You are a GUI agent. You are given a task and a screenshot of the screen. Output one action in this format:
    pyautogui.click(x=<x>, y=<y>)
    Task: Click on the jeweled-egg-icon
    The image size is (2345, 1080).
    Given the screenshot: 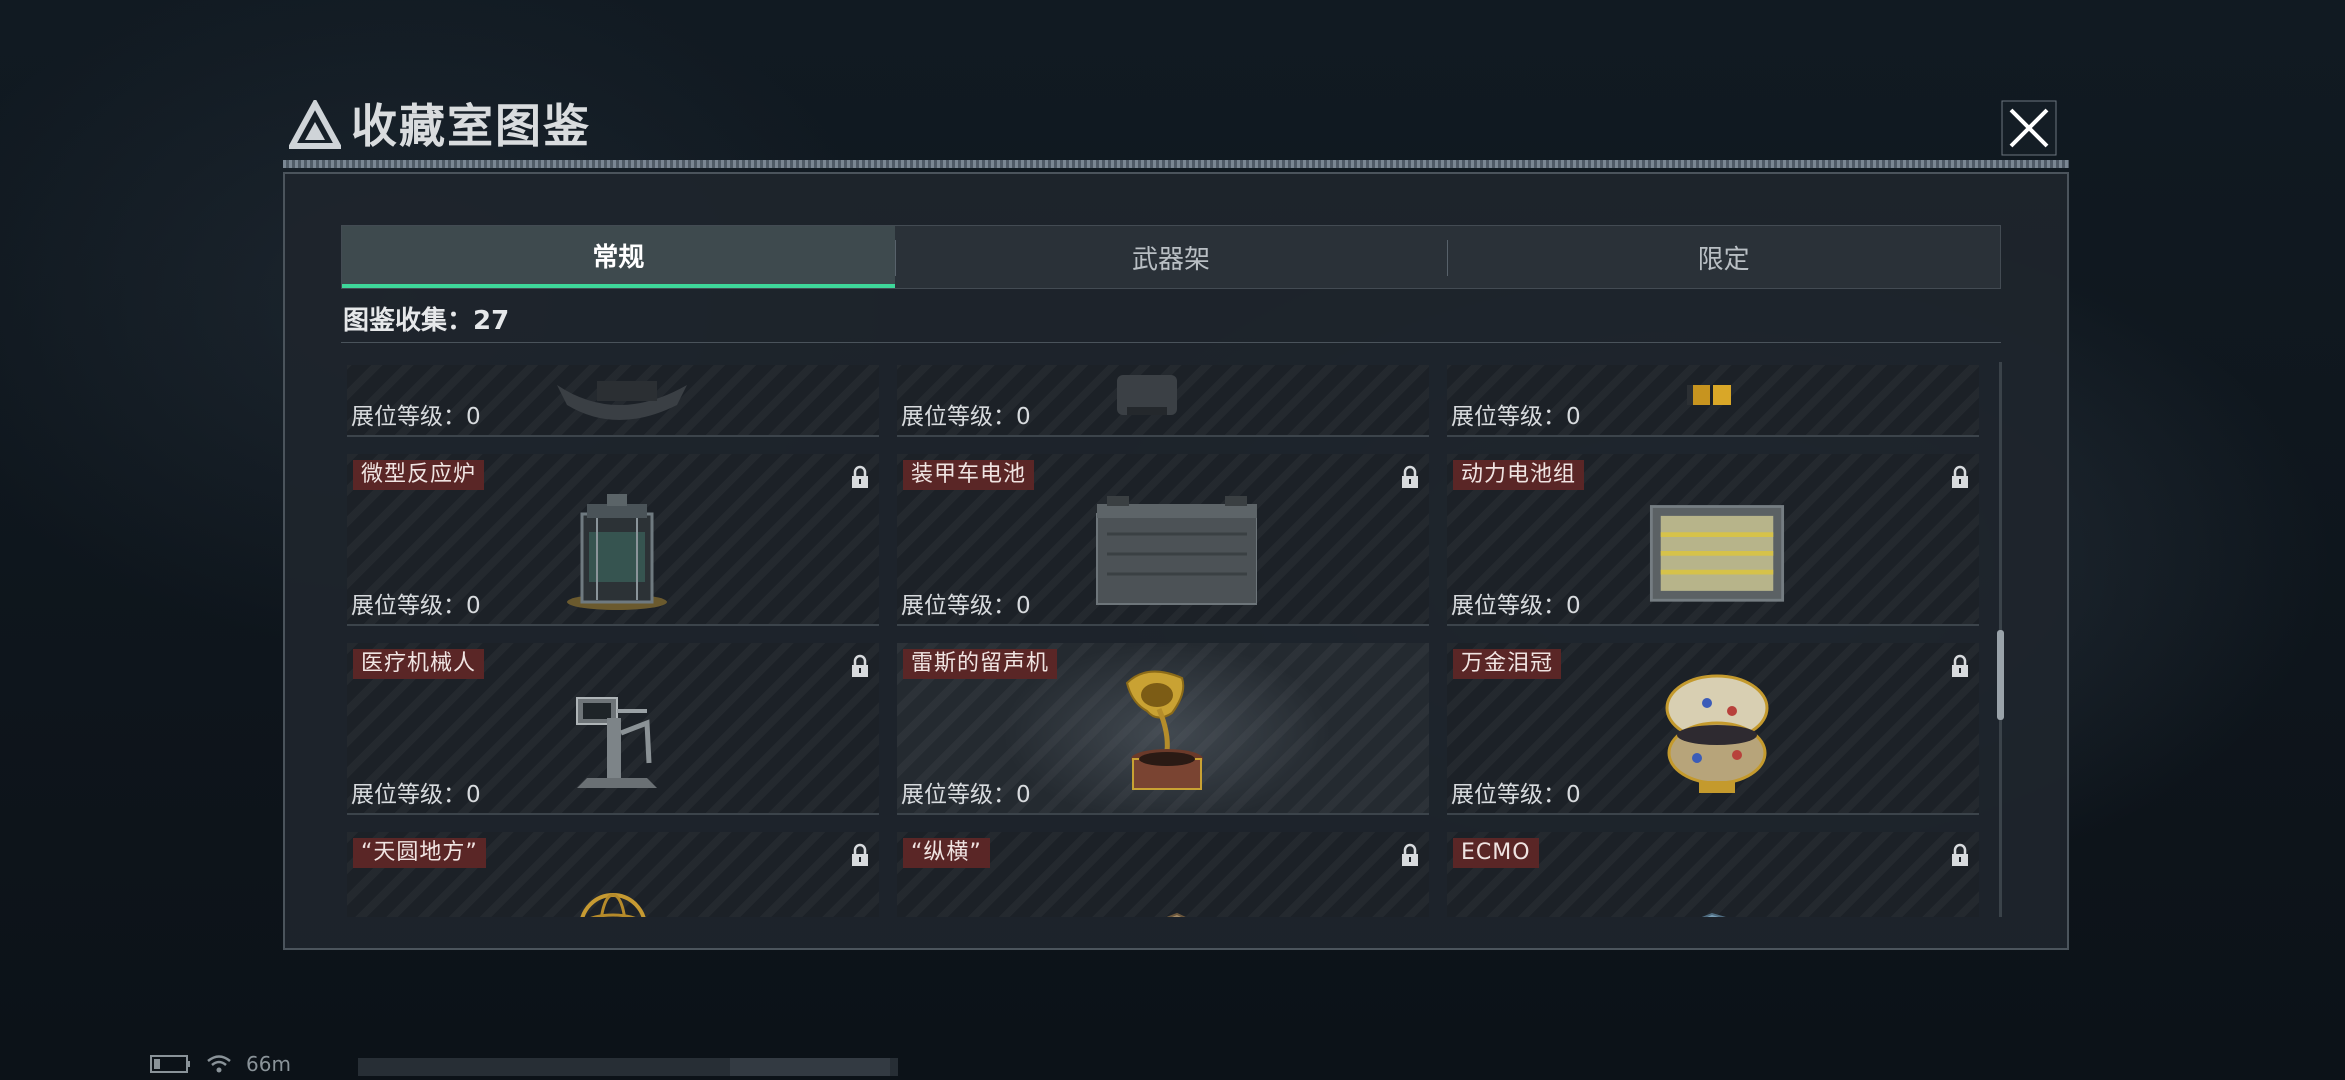 What is the action you would take?
    pyautogui.click(x=1717, y=733)
    